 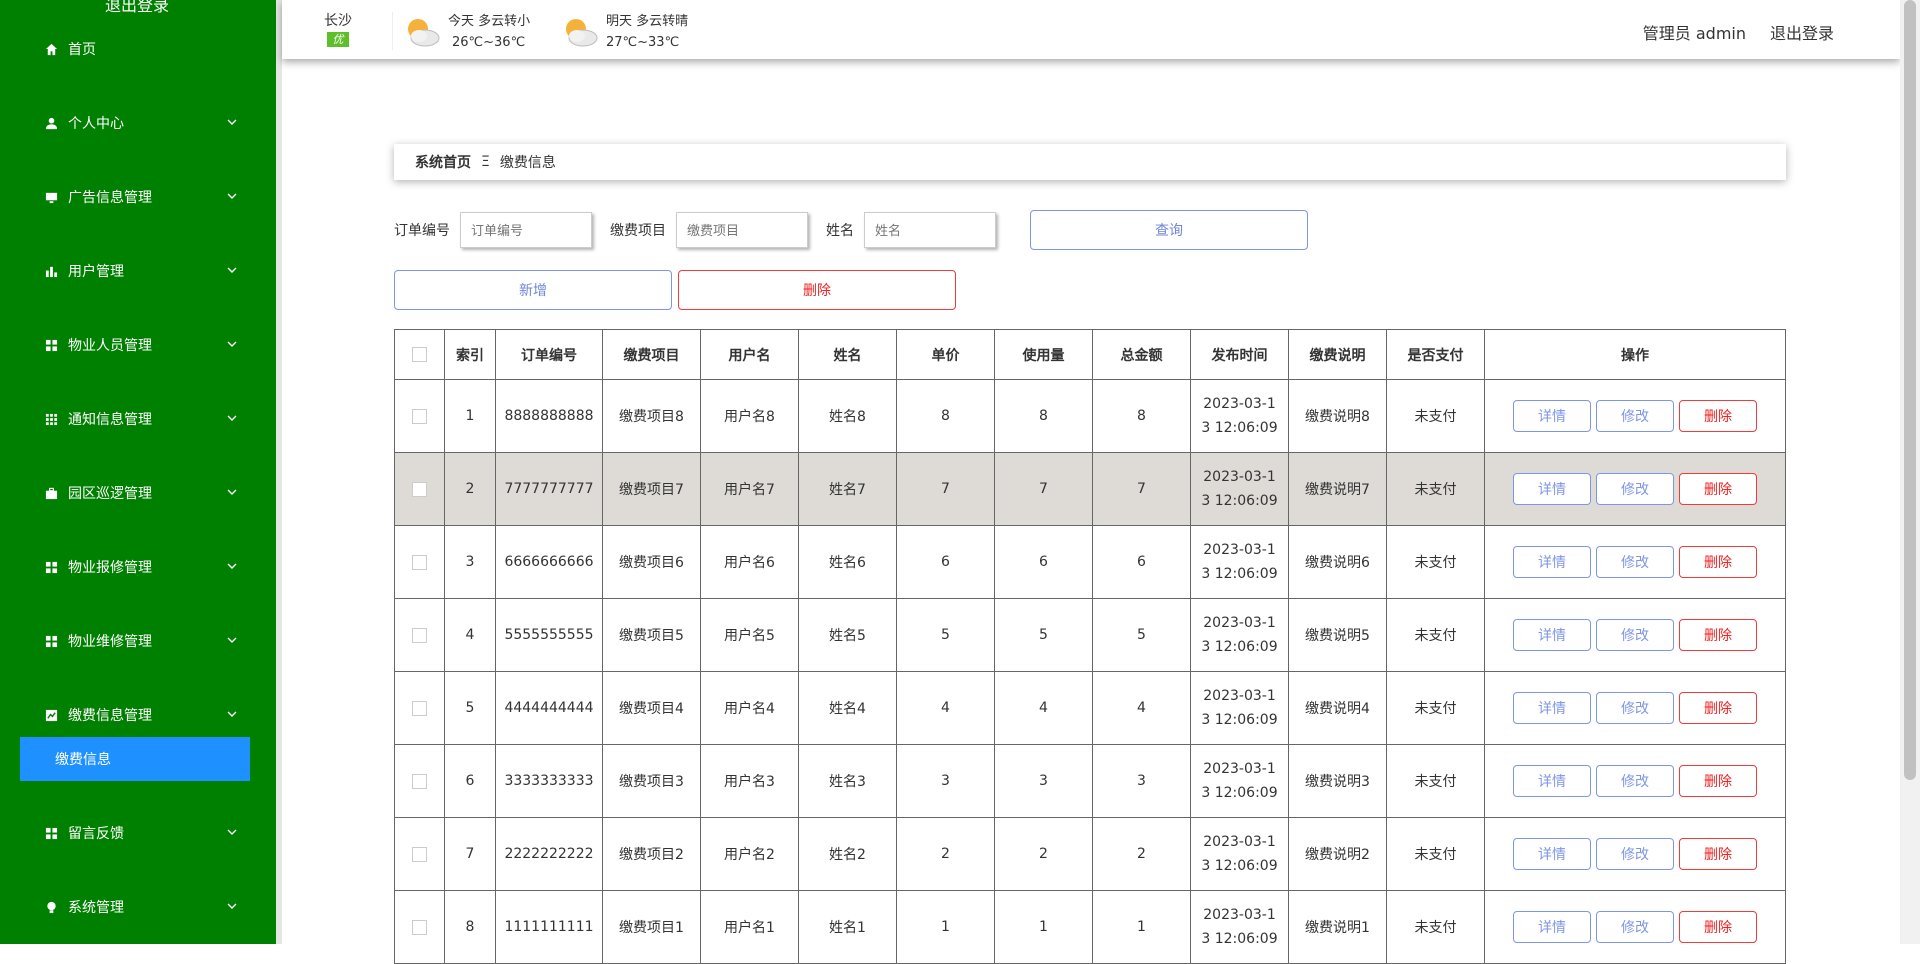 I want to click on sidebar-item-repair-report: 物业报修管理, so click(x=138, y=567).